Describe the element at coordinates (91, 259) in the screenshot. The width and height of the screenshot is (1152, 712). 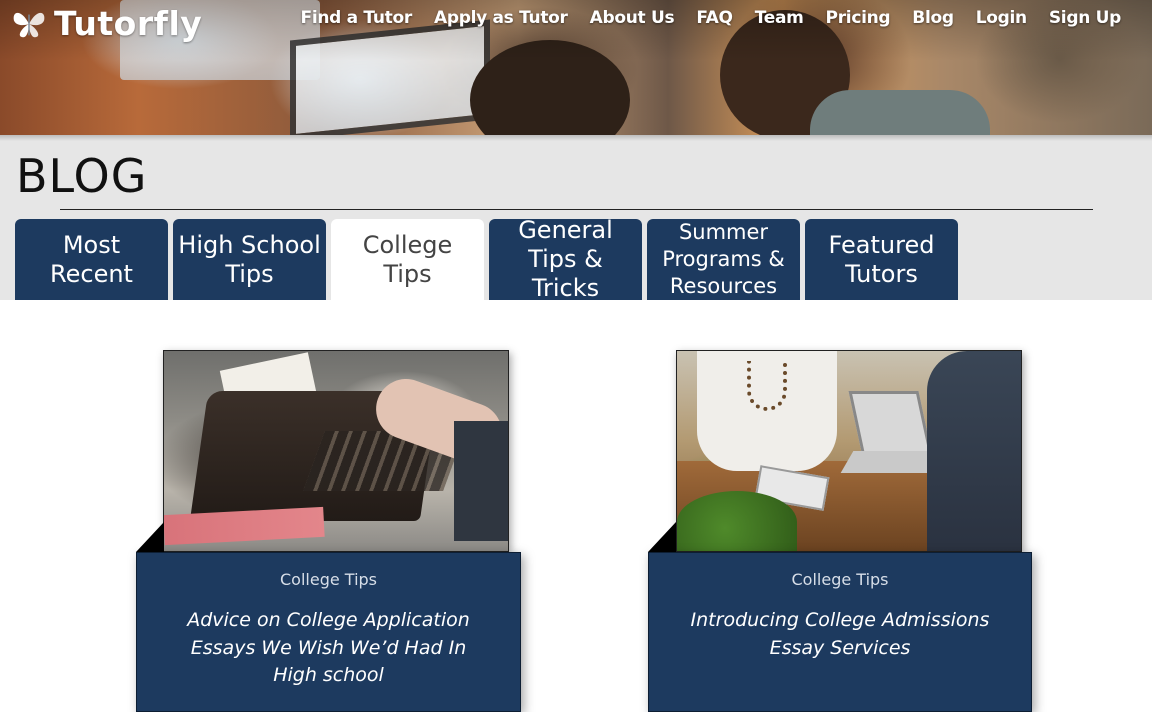
I see `tab-most-recent: Most Recent` at that location.